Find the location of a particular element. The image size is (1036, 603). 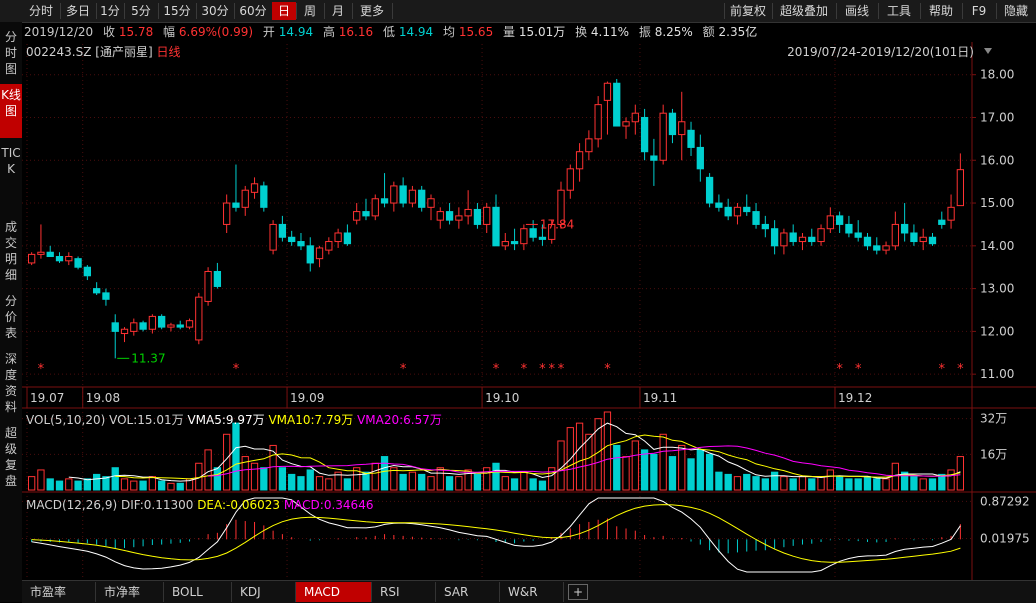

period-tab-4: 15分 is located at coordinates (177, 11).